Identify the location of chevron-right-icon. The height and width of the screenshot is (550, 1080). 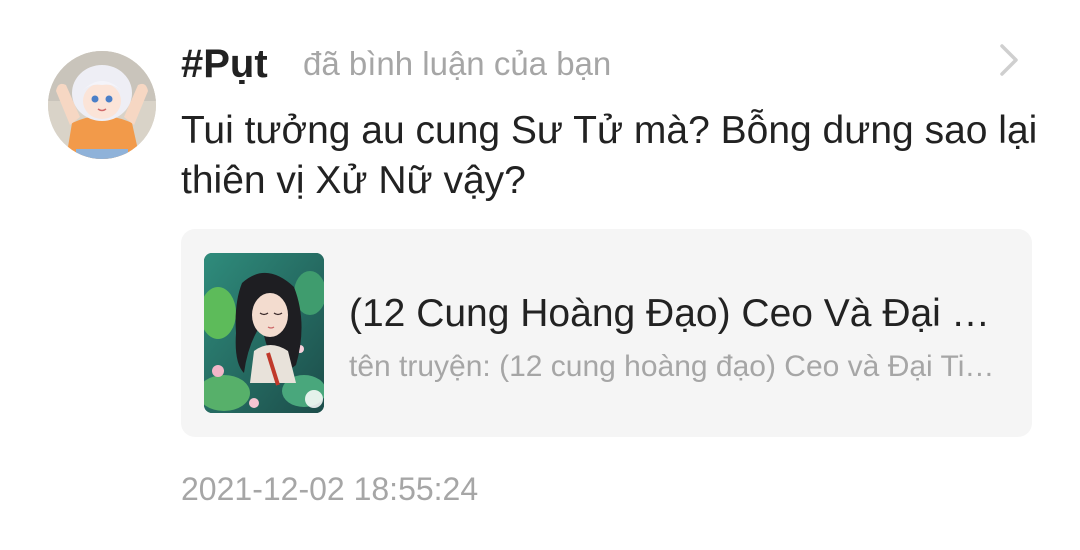
(1009, 60).